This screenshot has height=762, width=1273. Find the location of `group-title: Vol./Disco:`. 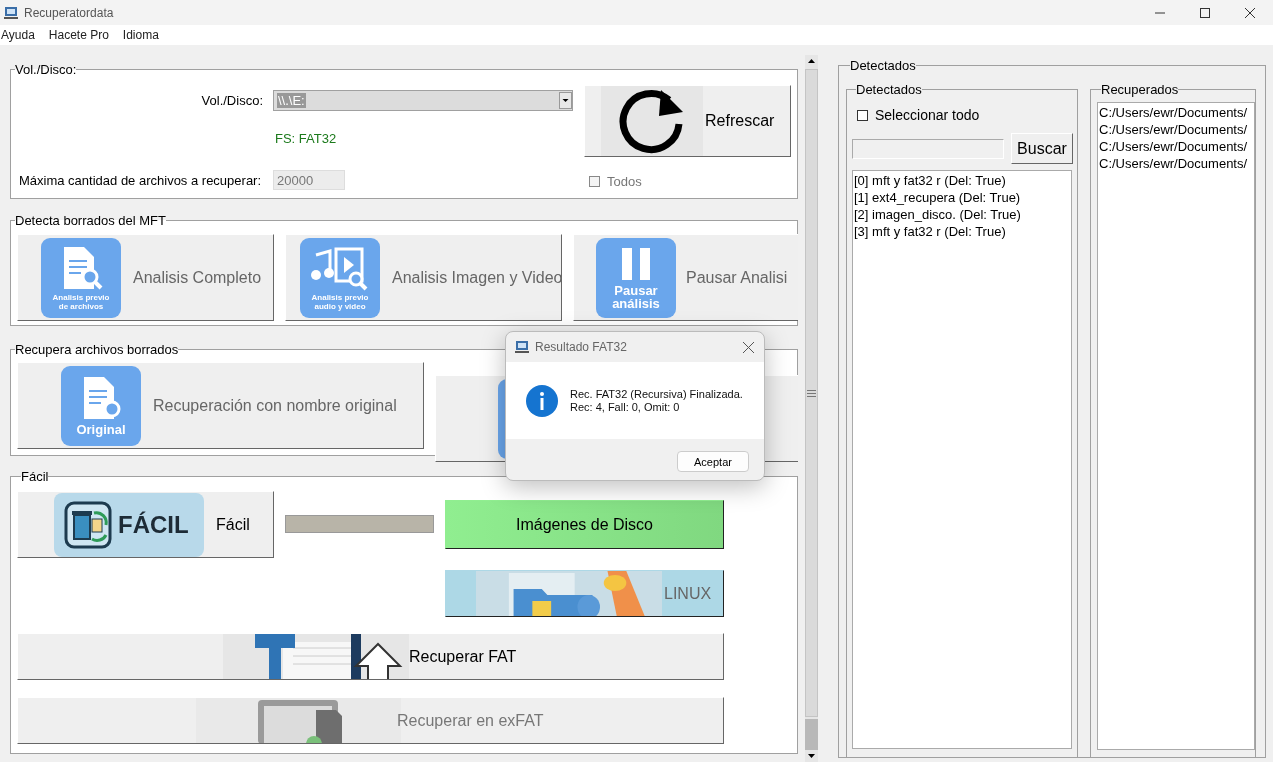

group-title: Vol./Disco: is located at coordinates (46, 69).